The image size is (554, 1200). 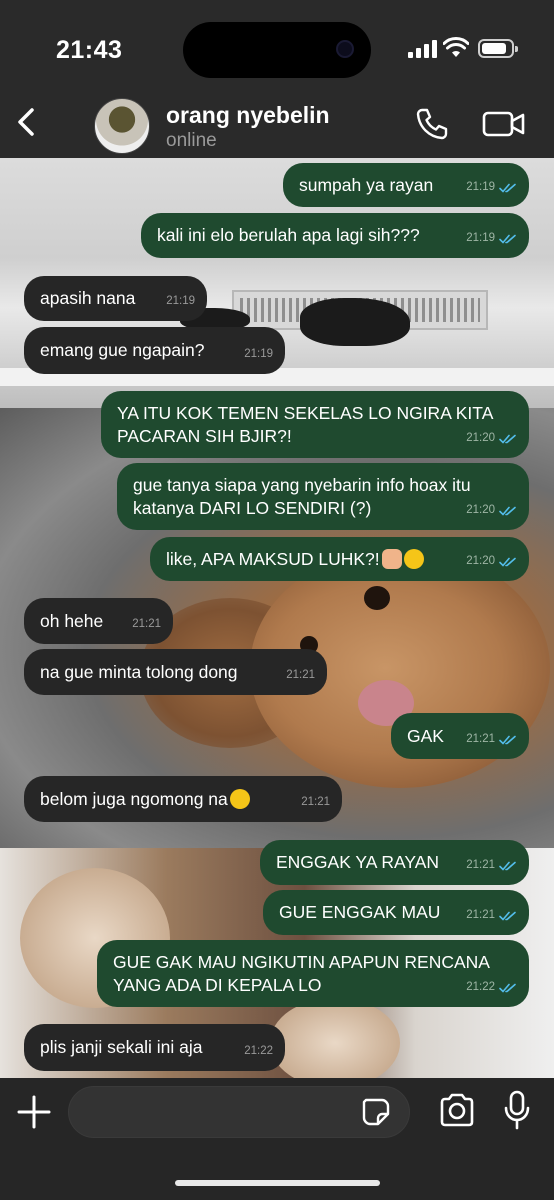 I want to click on outgoing-message-bubble: sumpah ya rayan 21:19, so click(x=406, y=185).